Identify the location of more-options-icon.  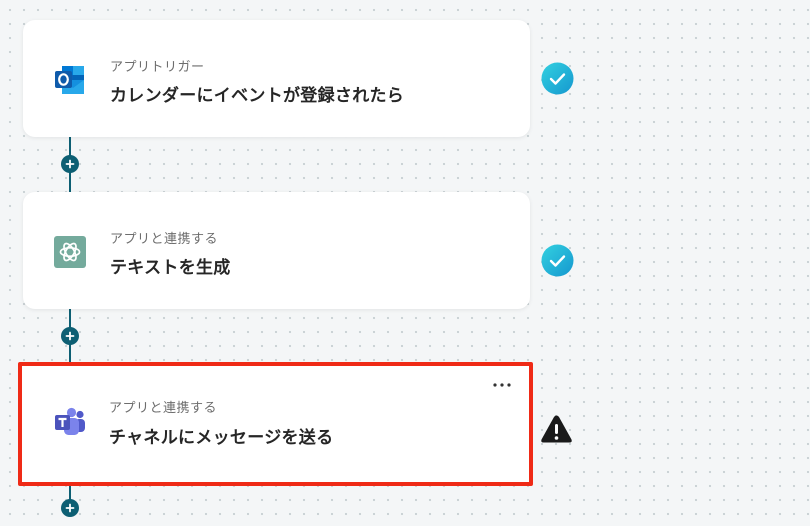
(502, 385).